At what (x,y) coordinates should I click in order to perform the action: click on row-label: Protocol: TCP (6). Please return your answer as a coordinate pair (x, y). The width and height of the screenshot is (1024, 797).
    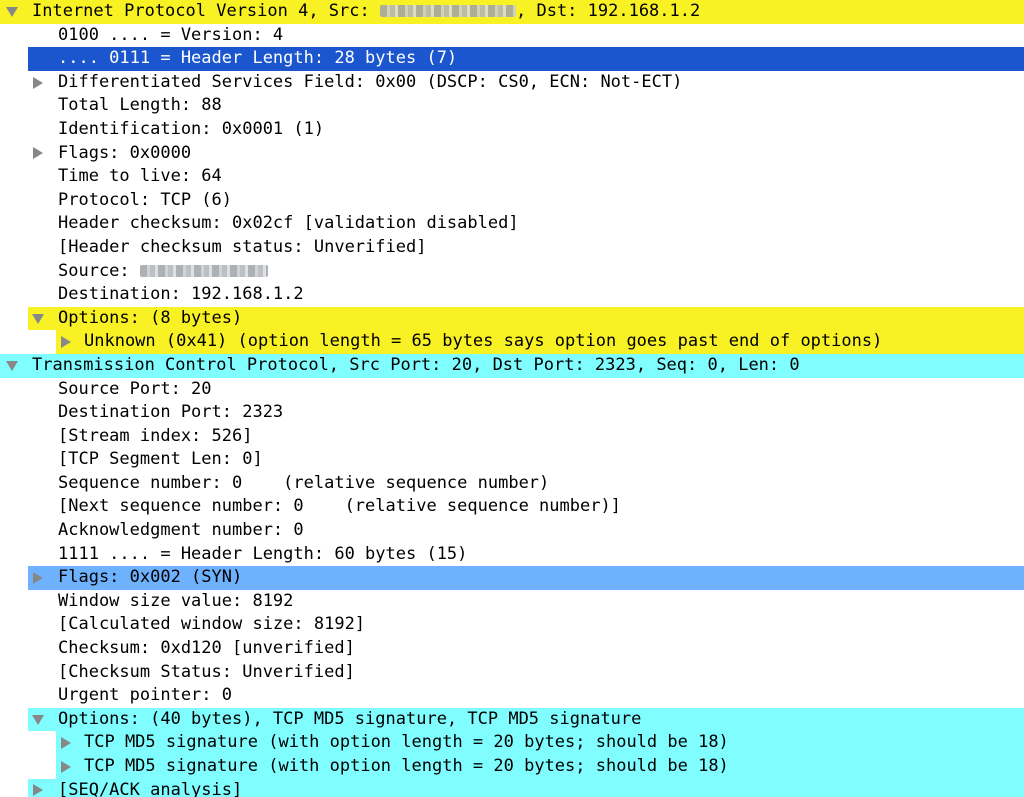
    Looking at the image, I should click on (145, 201).